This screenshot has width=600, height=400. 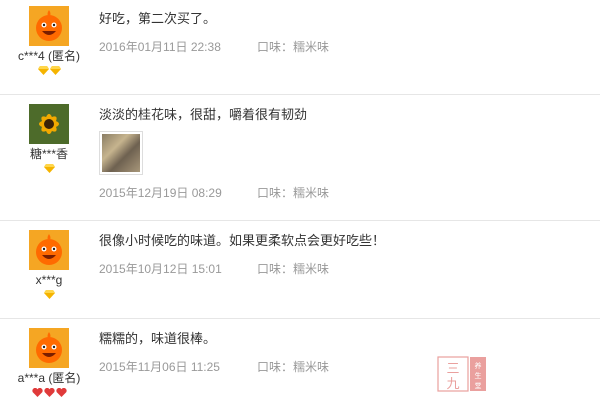 What do you see at coordinates (344, 367) in the screenshot?
I see `review-meta: 2015年11月06日 11:25 口味：糯米味` at bounding box center [344, 367].